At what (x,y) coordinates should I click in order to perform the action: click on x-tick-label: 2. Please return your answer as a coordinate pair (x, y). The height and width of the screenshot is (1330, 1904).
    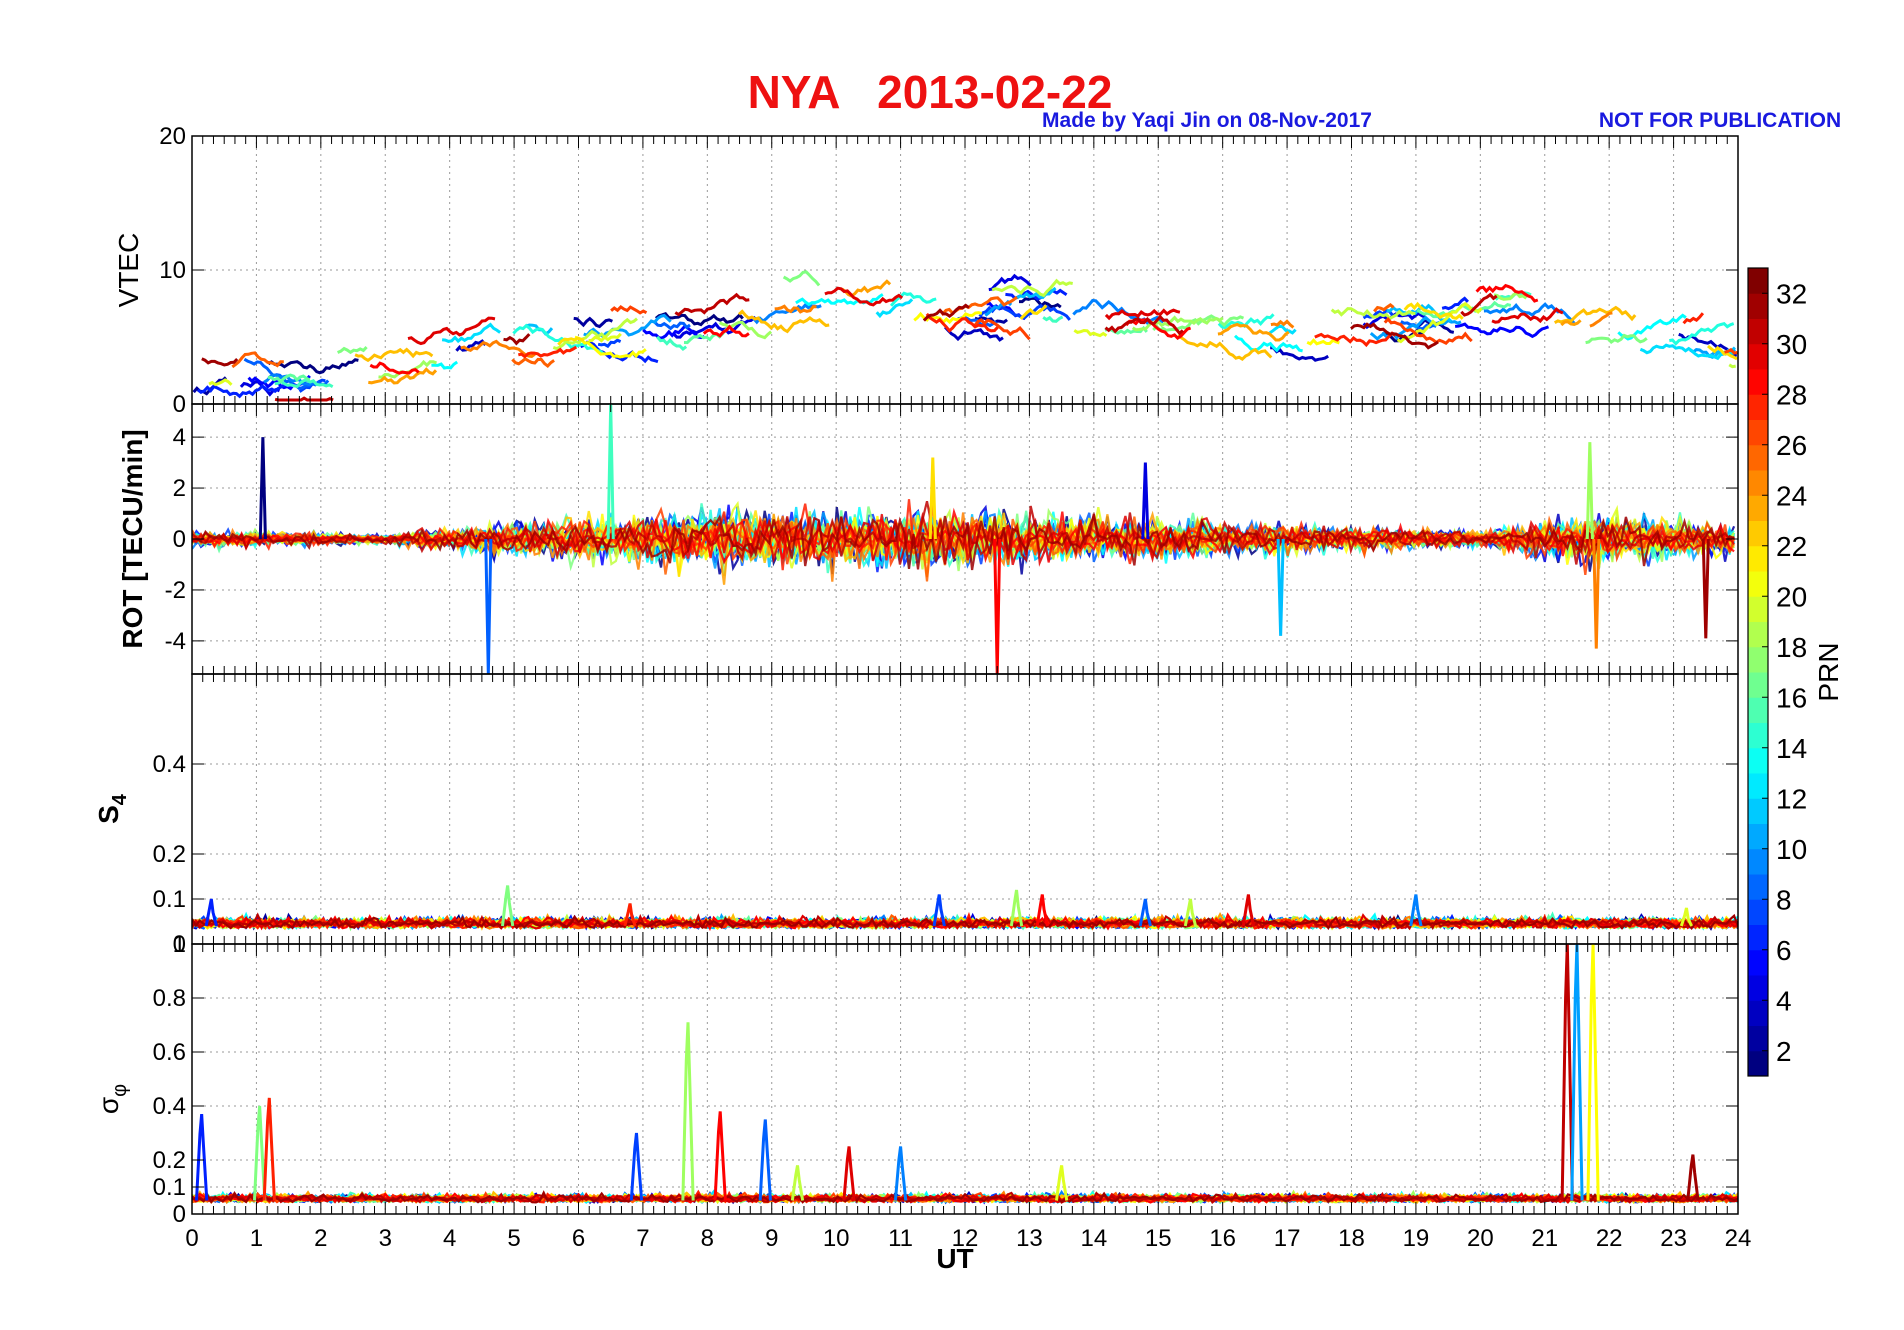
    Looking at the image, I should click on (320, 1238).